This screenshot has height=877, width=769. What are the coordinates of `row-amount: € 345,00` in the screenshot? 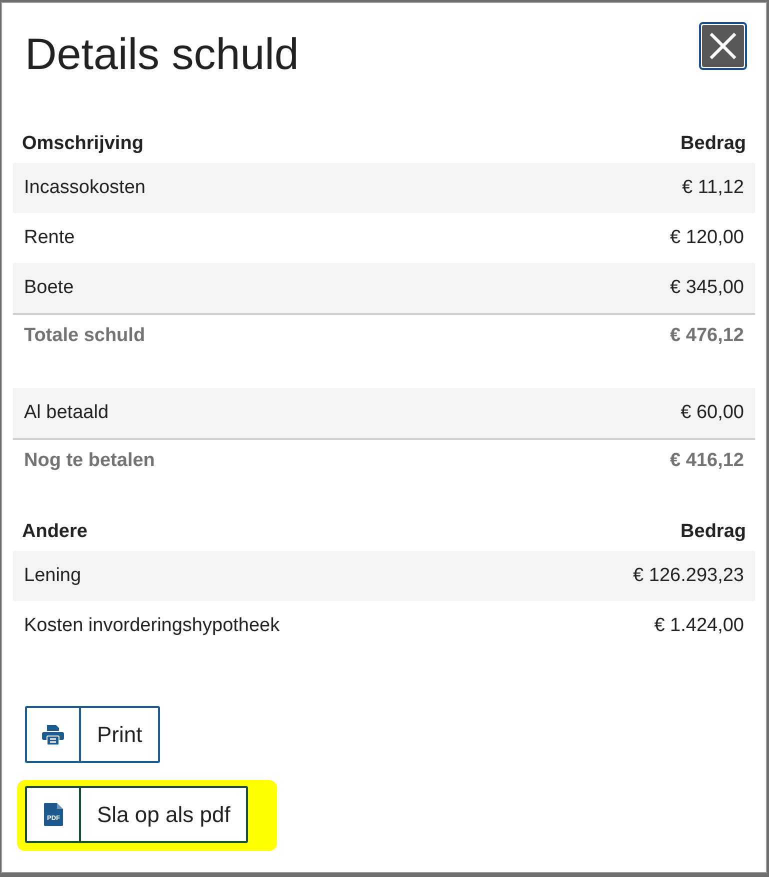 It's located at (707, 288).